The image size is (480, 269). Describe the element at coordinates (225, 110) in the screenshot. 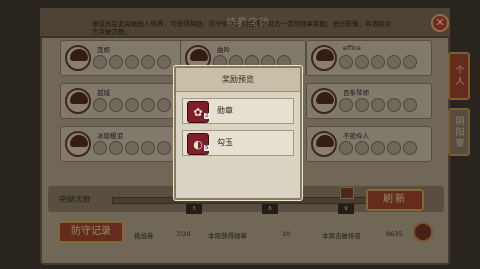

I see `reward-name: 勋章` at that location.